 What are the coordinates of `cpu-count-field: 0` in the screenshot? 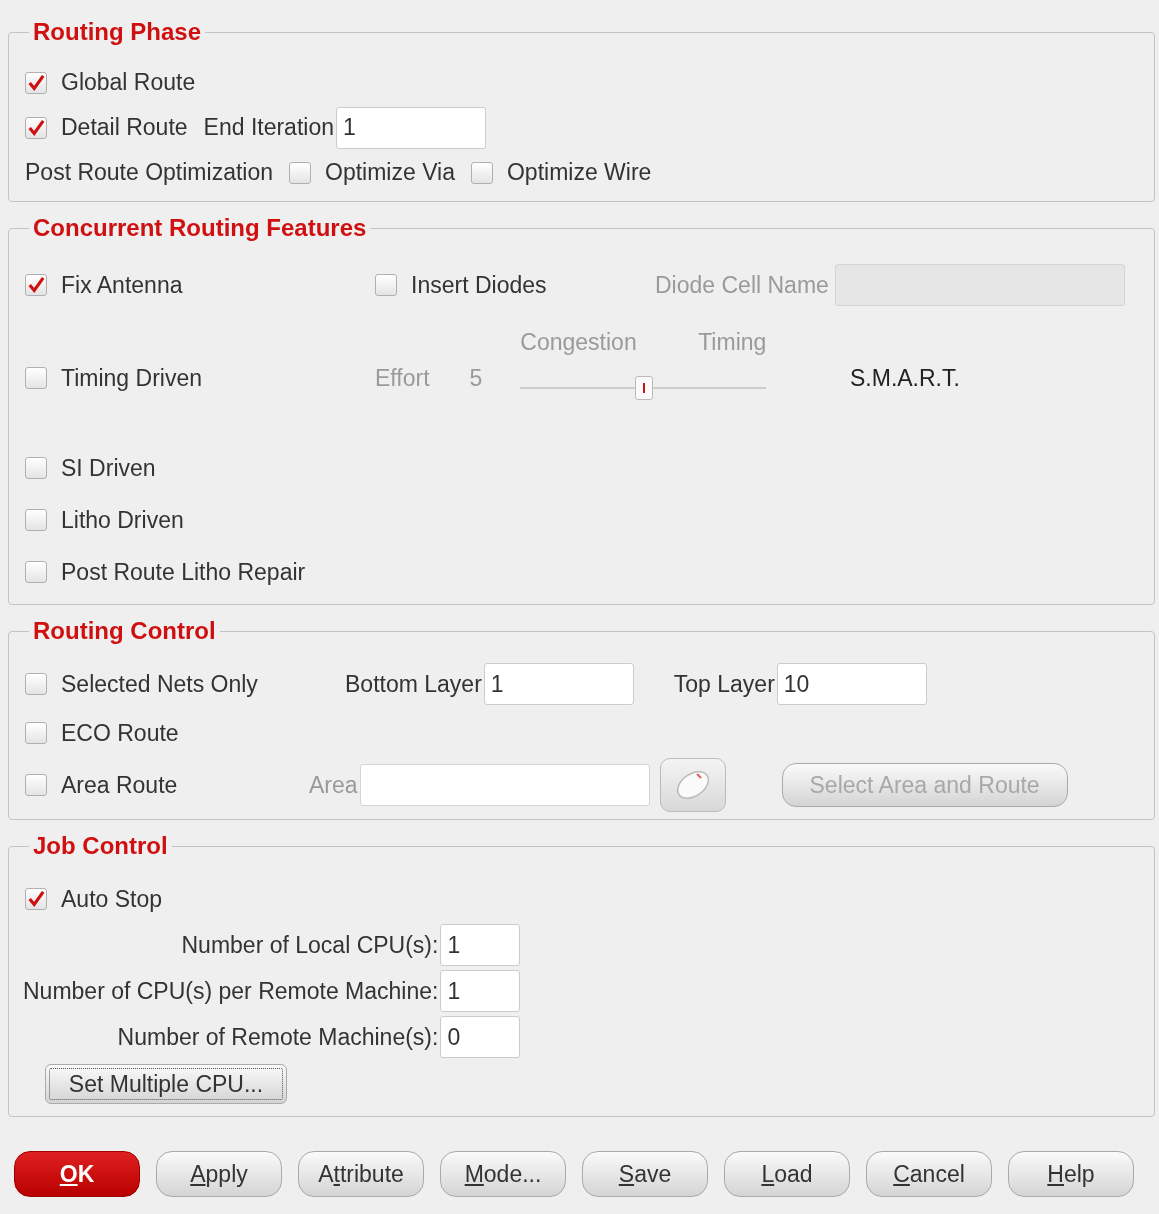 It's located at (480, 1037).